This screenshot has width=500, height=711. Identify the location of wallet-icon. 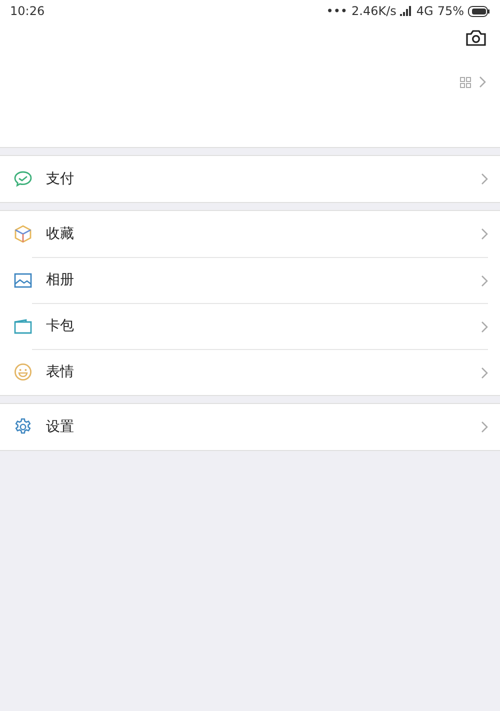
(23, 326).